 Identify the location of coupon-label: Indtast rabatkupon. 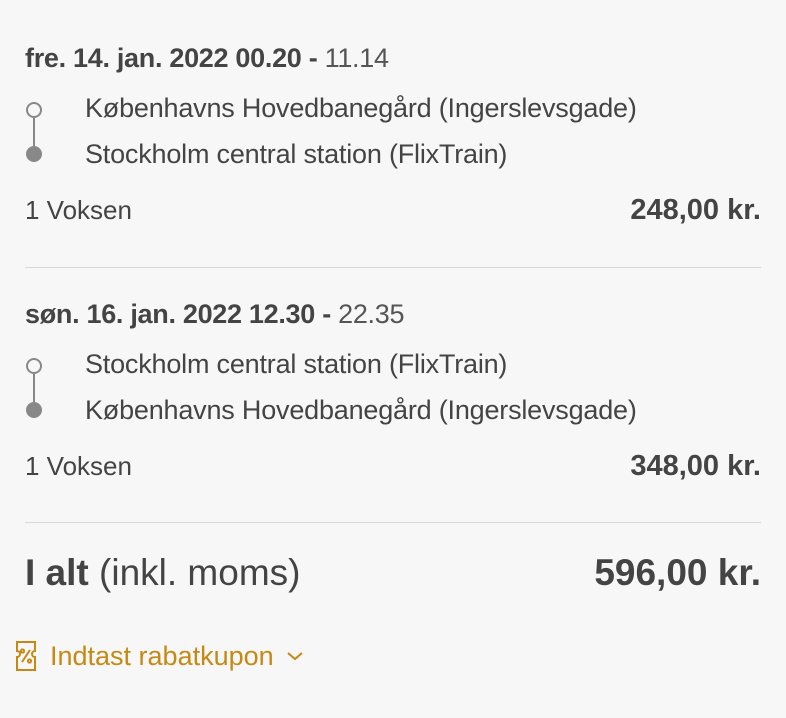
(162, 655).